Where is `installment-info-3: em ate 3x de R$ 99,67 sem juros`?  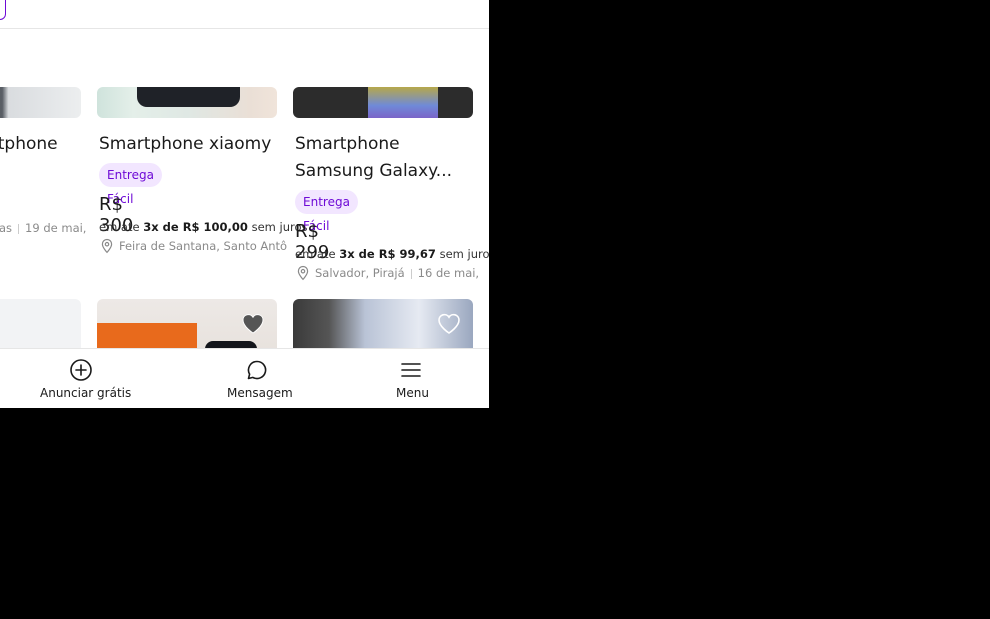 installment-info-3: em ate 3x de R$ 99,67 sem juros is located at coordinates (392, 254).